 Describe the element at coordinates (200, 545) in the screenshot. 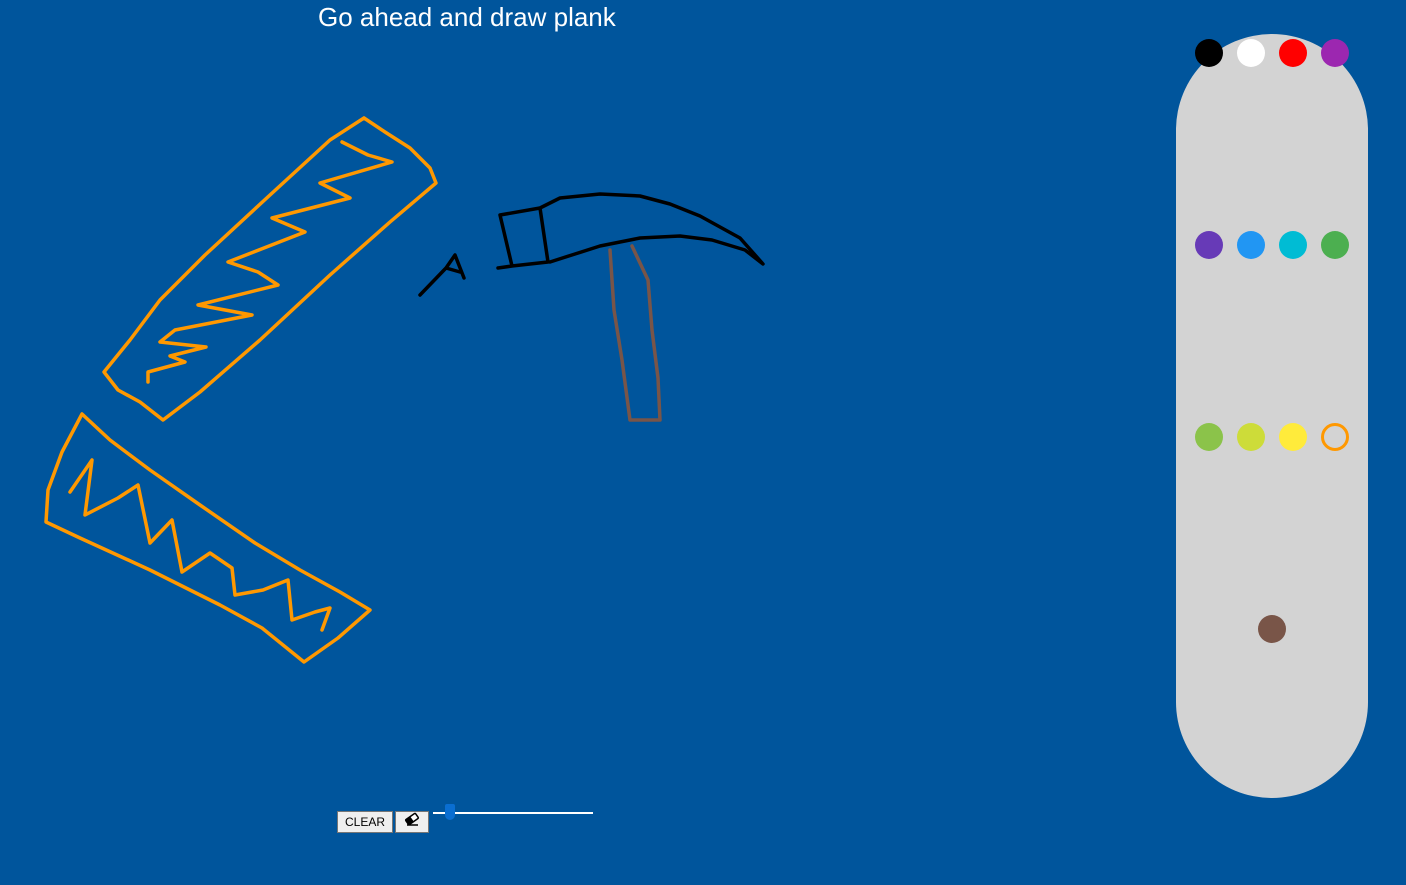

I see `plank-lower-grain` at that location.